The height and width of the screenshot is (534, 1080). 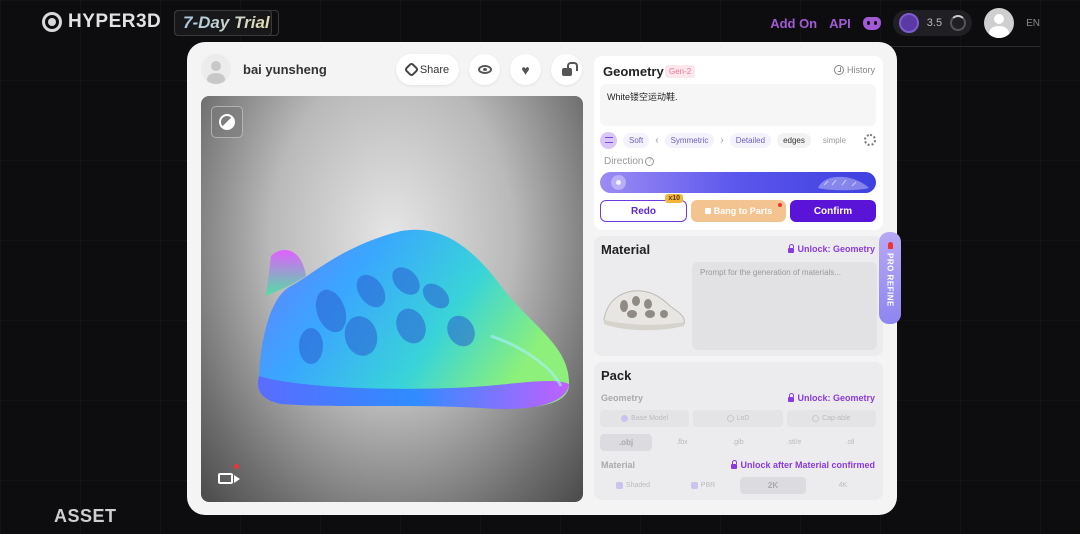 I want to click on format-glb: .glb, so click(x=738, y=442).